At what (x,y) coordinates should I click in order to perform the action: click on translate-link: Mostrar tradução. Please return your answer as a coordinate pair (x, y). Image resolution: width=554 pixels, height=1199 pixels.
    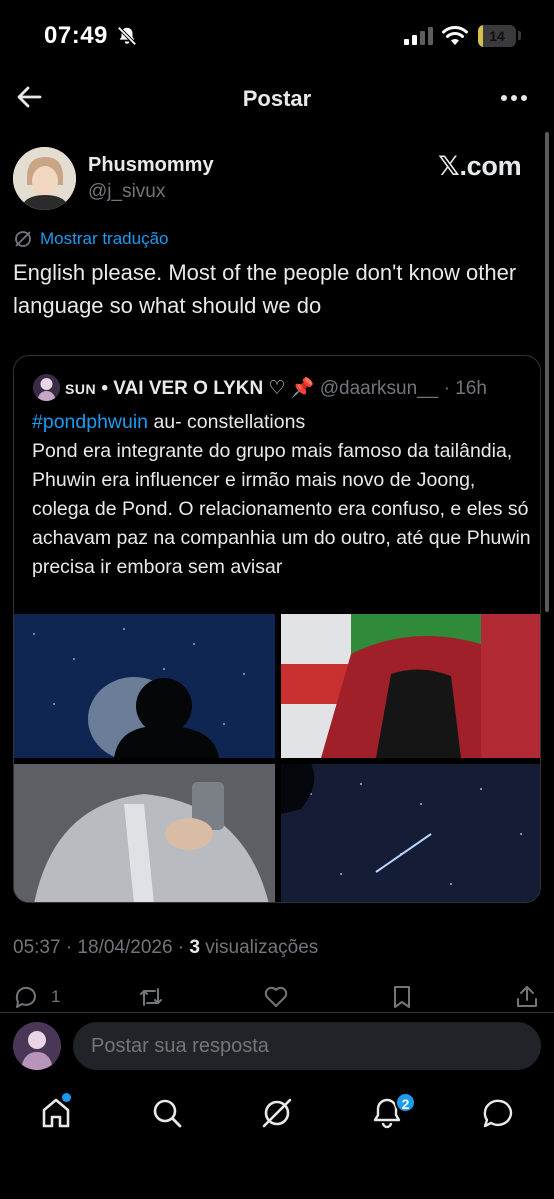
    Looking at the image, I should click on (91, 239).